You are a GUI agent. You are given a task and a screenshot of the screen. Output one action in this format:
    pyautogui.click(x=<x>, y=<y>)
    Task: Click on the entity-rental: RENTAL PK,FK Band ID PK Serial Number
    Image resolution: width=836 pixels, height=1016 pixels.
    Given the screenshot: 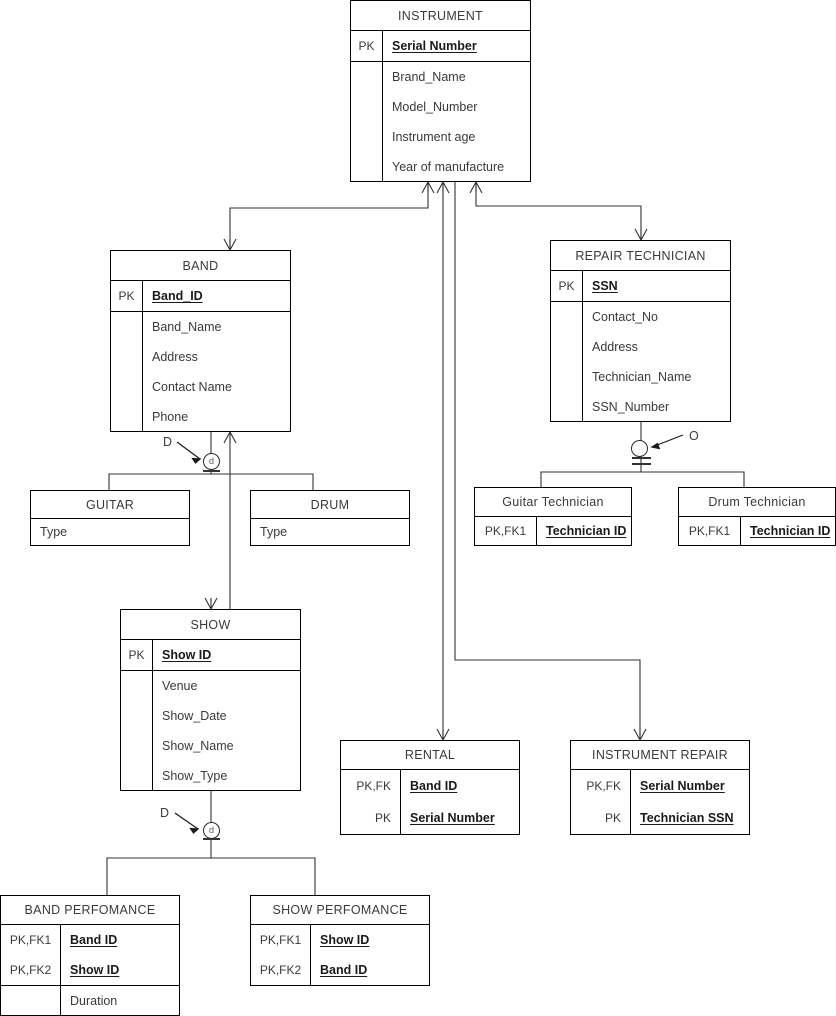 What is the action you would take?
    pyautogui.click(x=430, y=787)
    